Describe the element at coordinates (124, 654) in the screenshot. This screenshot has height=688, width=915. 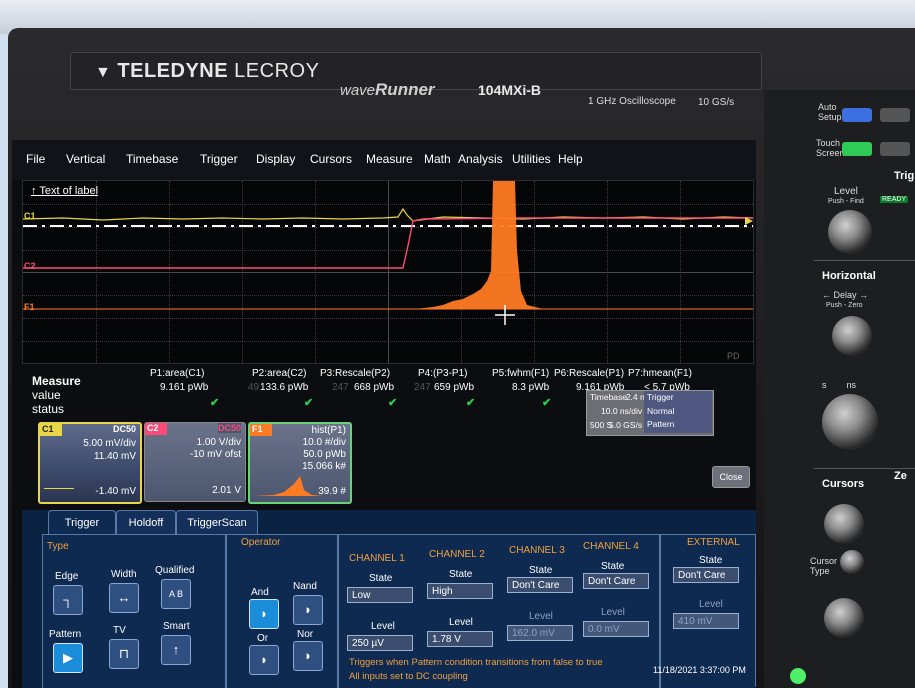
I see `type-tv-button: ⊓` at that location.